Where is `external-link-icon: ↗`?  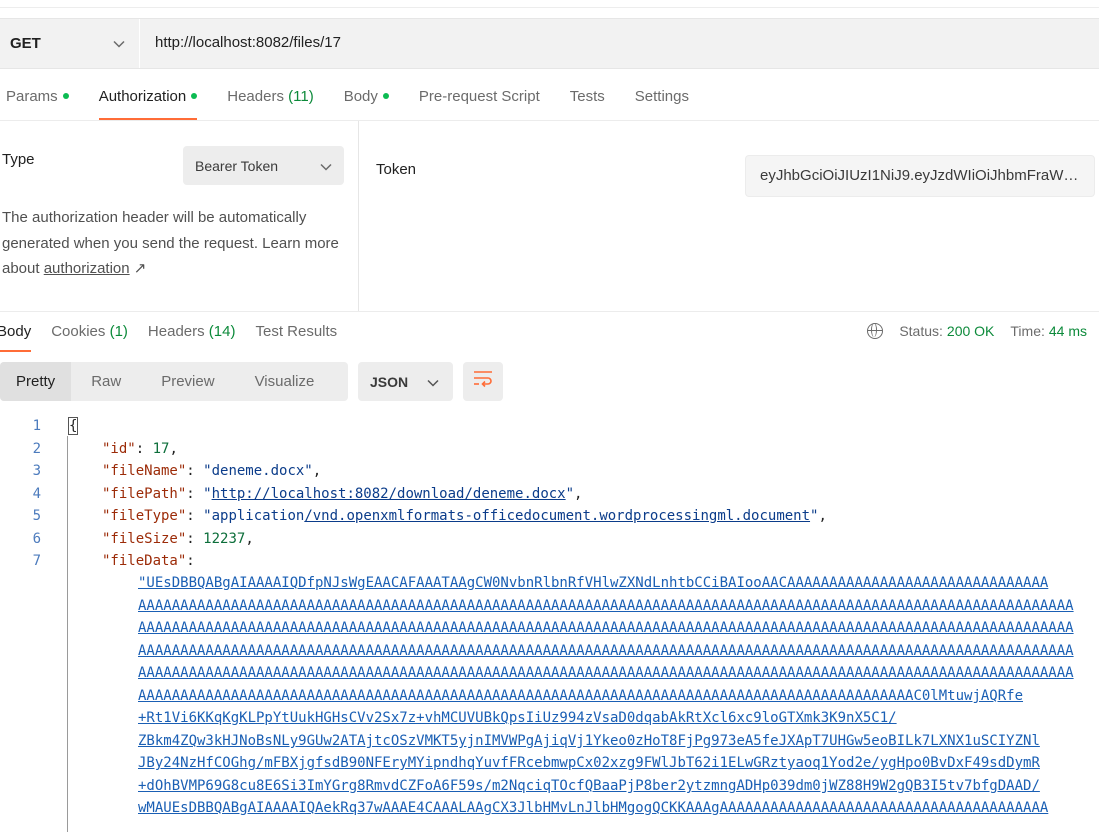
external-link-icon: ↗ is located at coordinates (140, 268).